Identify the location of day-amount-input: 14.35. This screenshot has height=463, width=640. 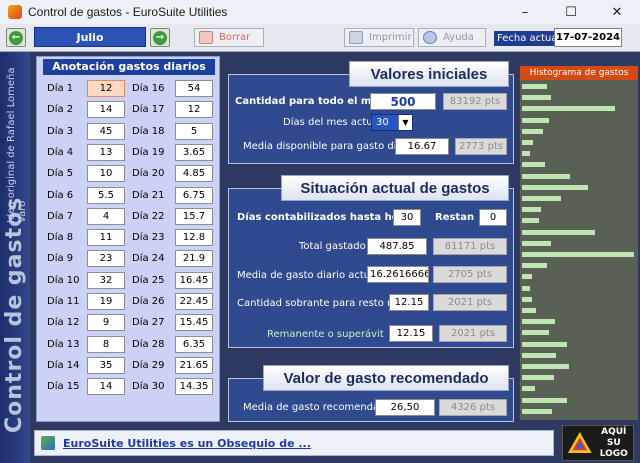
(194, 387).